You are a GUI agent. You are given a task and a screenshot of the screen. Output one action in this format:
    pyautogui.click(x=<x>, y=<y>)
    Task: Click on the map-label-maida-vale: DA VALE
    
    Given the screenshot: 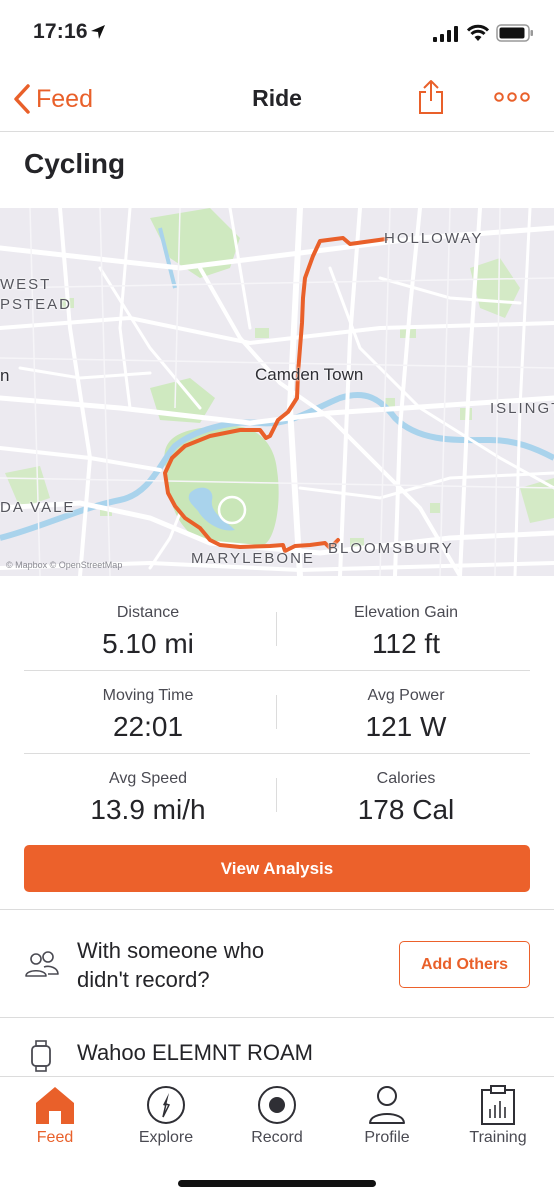 What is the action you would take?
    pyautogui.click(x=38, y=507)
    